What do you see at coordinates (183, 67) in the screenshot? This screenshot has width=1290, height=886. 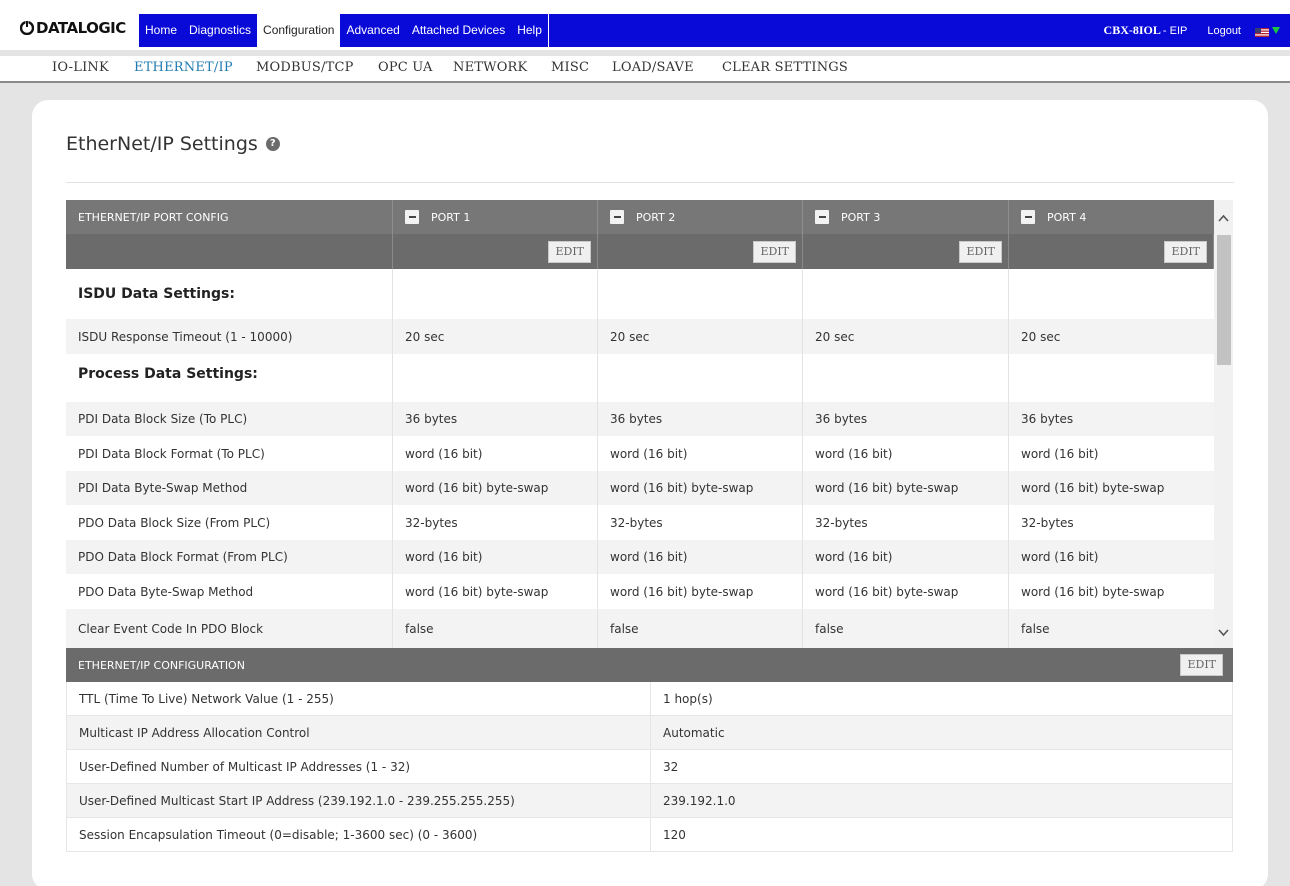 I see `subnav-ethernet-ip: ETHERNET/IP` at bounding box center [183, 67].